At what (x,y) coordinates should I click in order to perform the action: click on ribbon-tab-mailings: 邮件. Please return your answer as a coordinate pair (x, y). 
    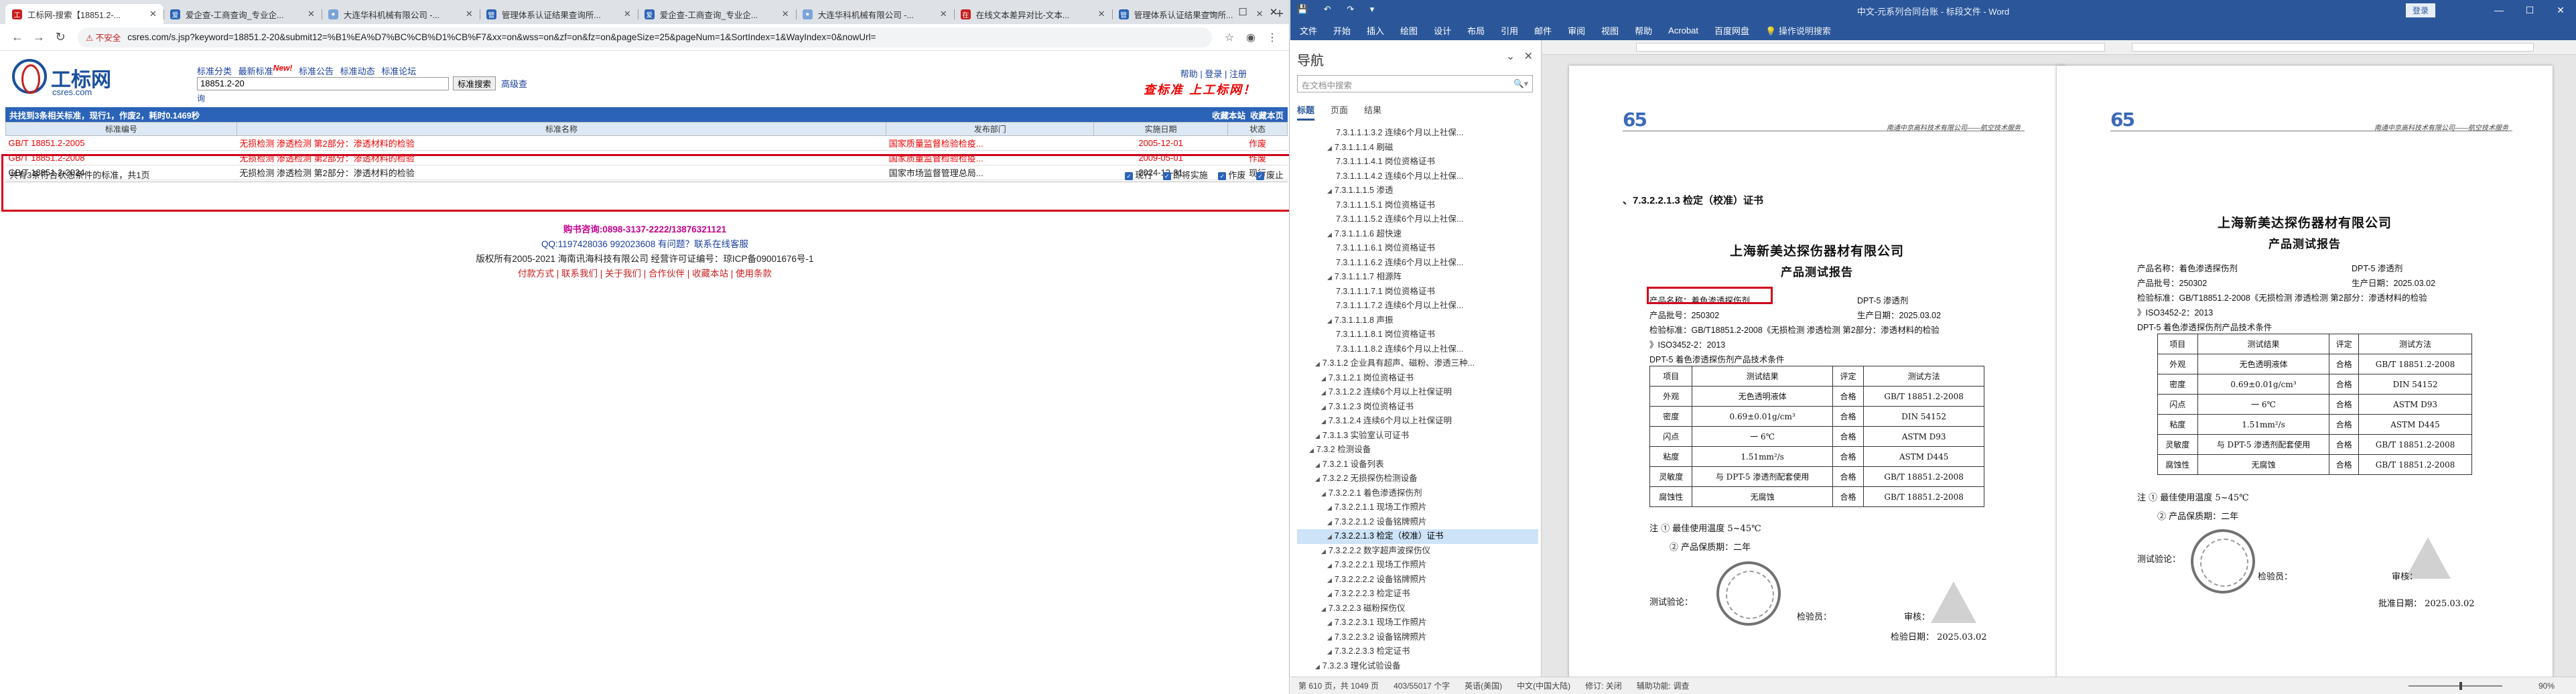
    Looking at the image, I should click on (1543, 30).